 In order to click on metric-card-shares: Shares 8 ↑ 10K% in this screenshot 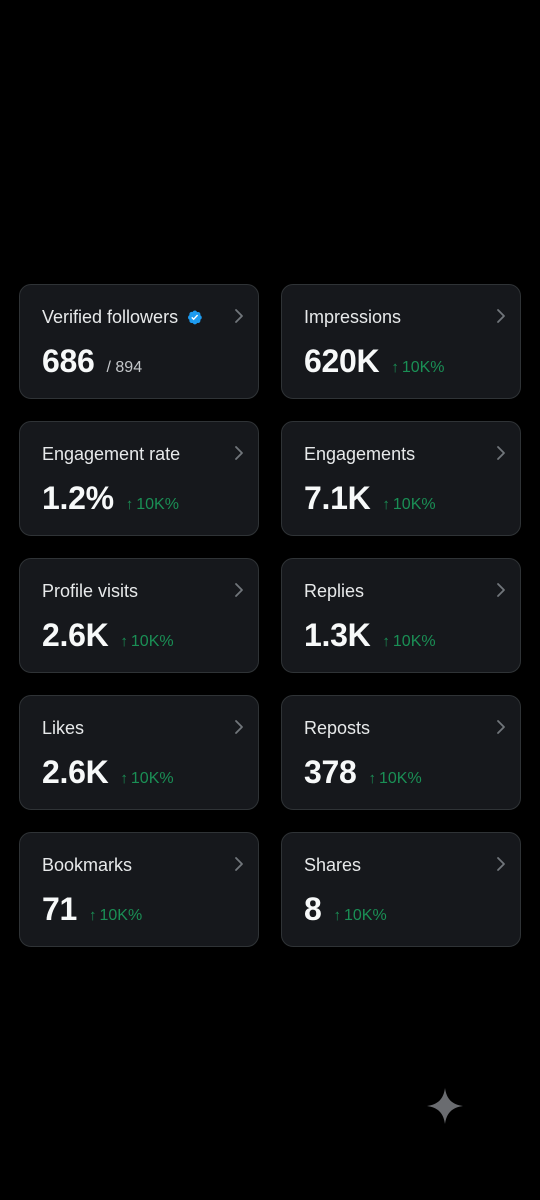, I will do `click(401, 889)`.